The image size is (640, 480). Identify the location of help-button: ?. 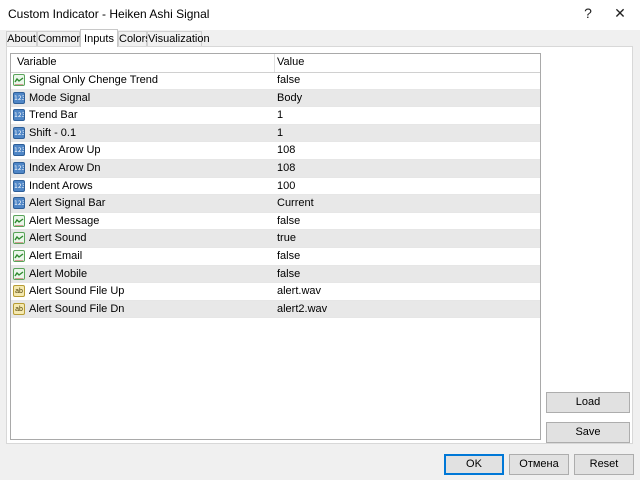
(588, 13).